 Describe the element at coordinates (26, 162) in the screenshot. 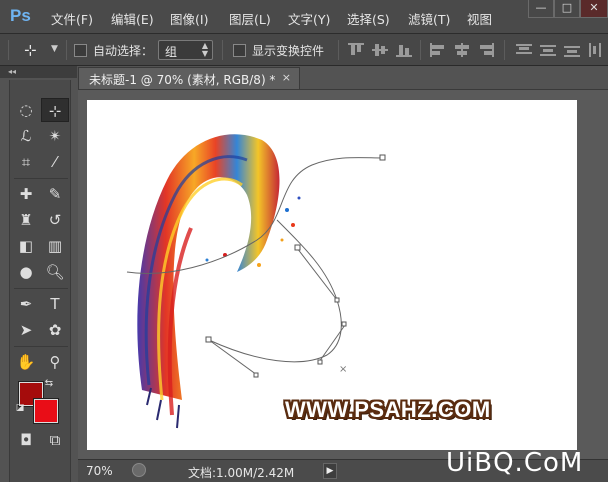

I see `crop-icon: ⌗` at that location.